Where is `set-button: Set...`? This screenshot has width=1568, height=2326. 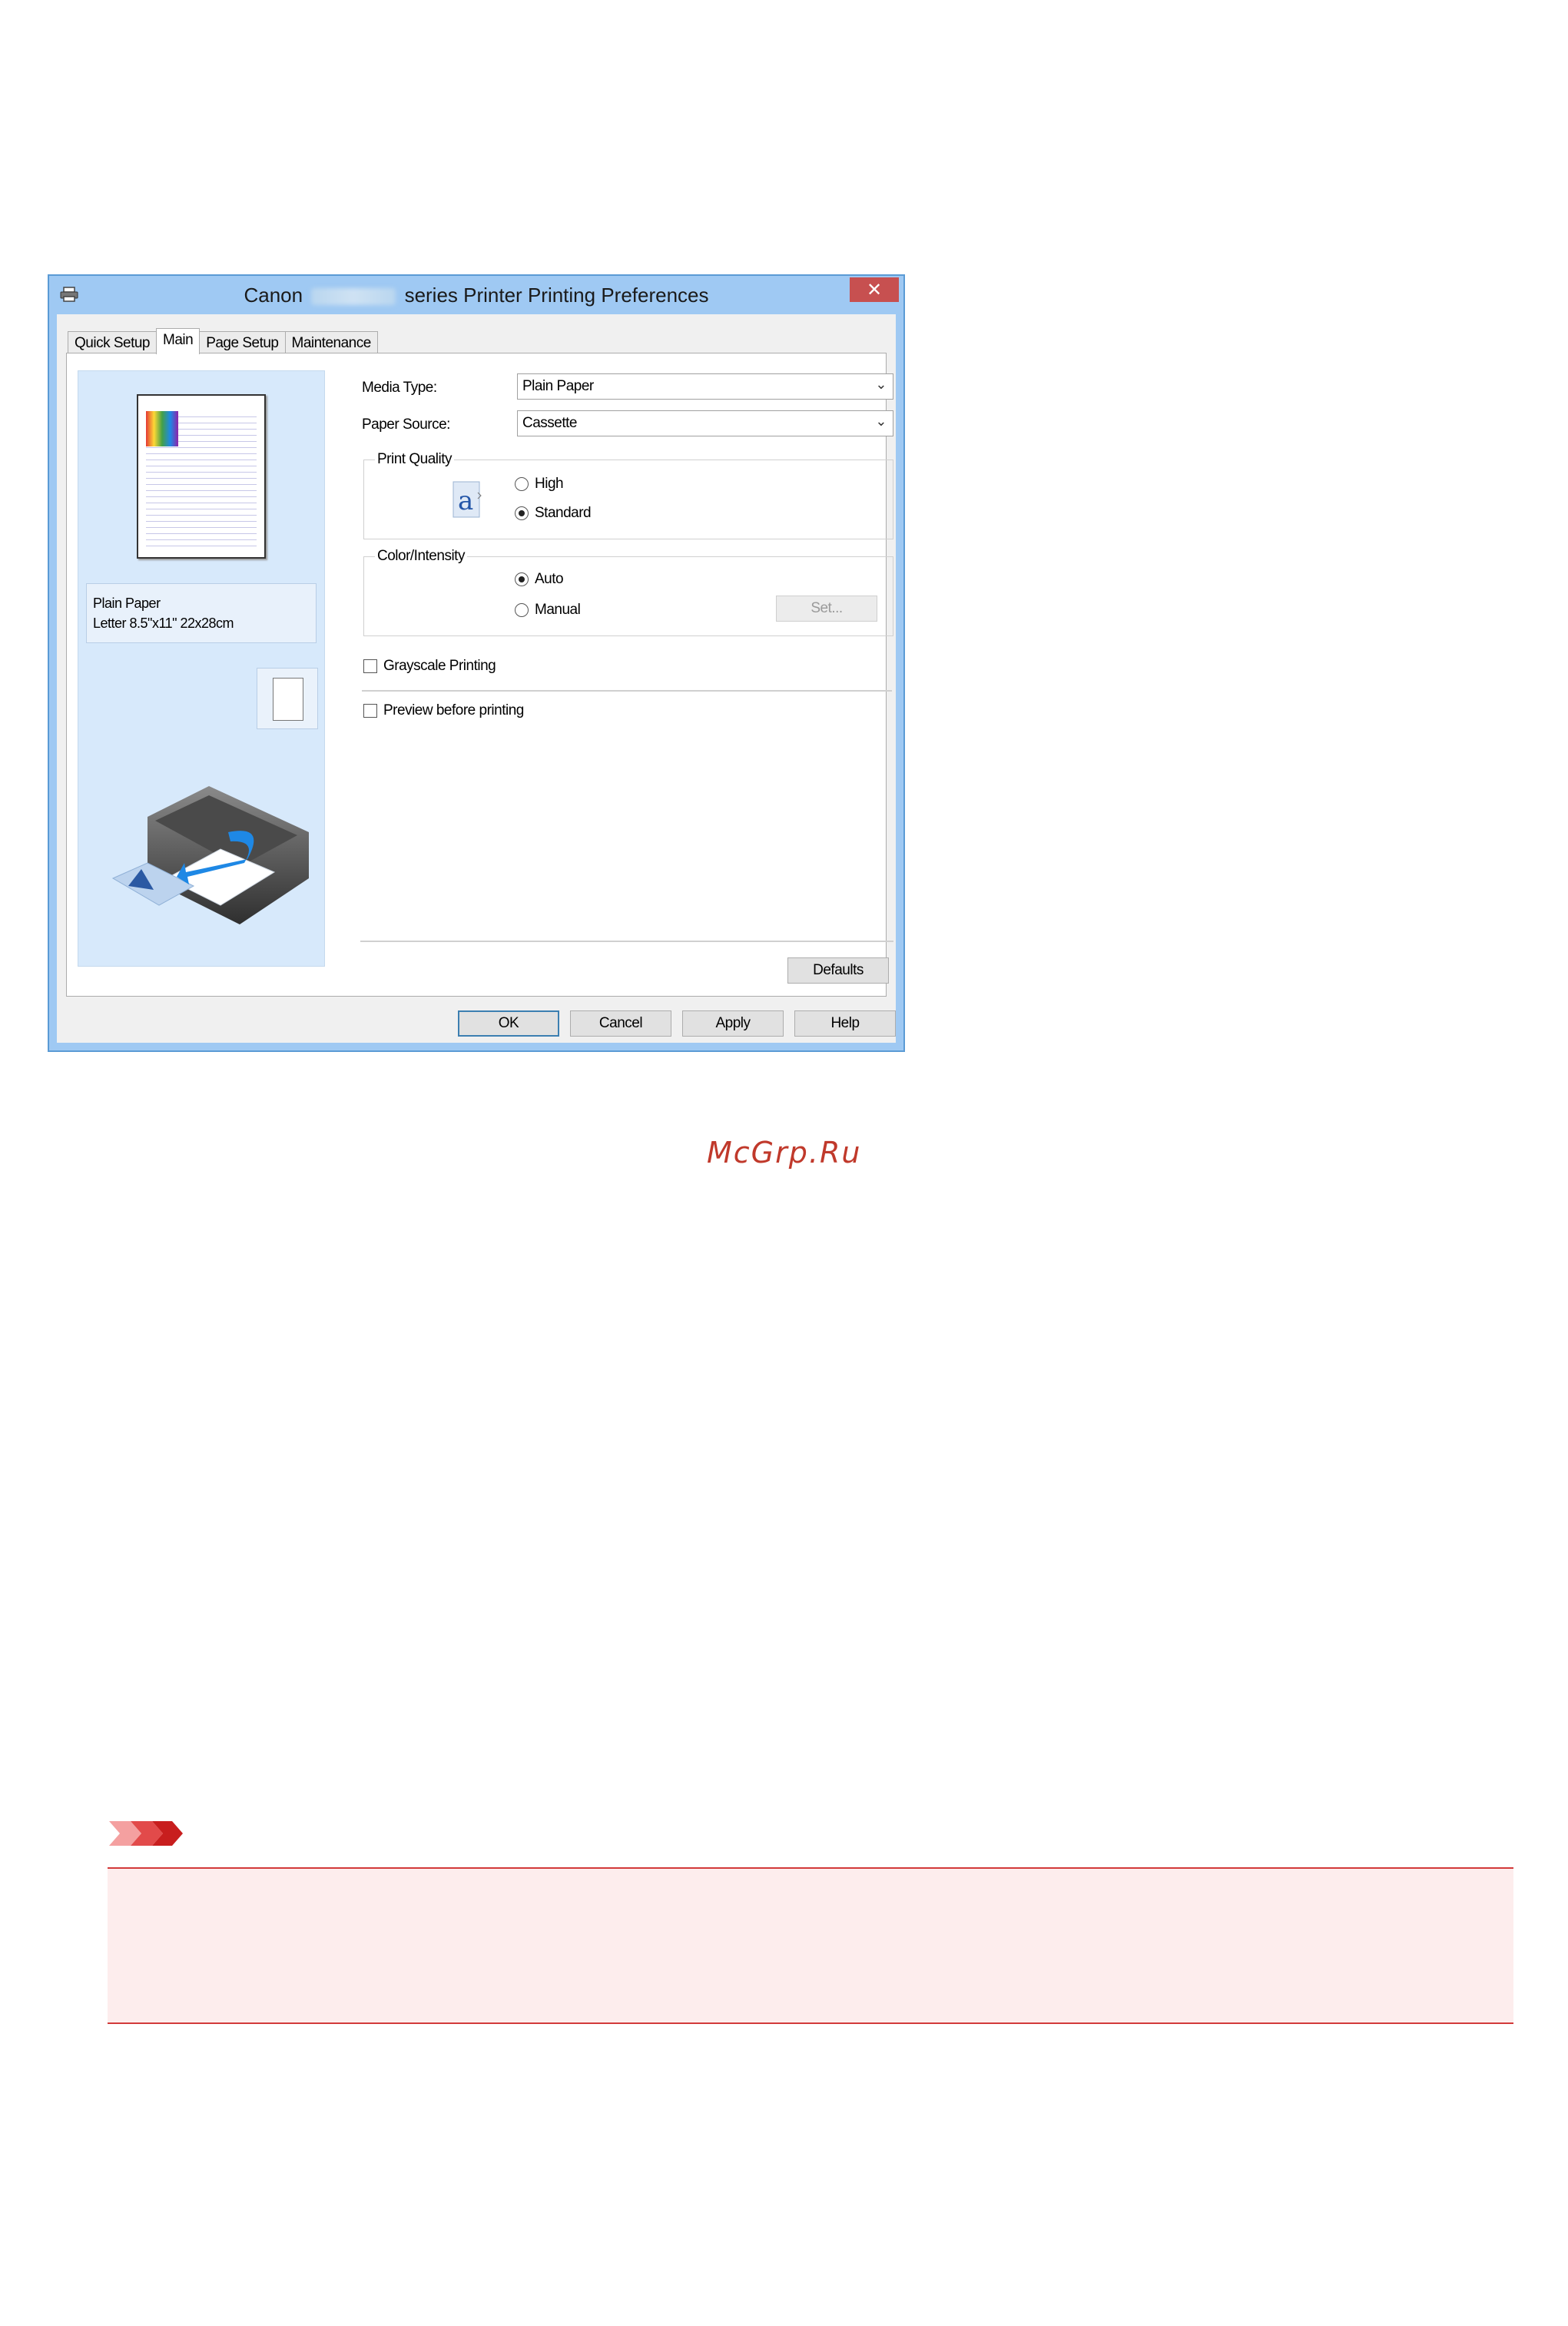
set-button: Set... is located at coordinates (826, 609).